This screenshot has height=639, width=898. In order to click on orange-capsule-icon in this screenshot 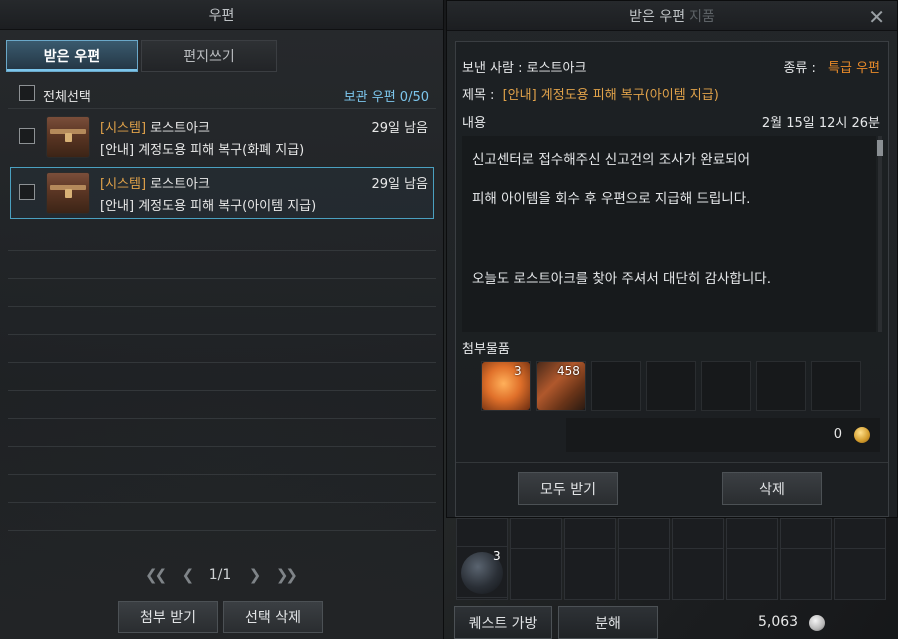, I will do `click(506, 386)`.